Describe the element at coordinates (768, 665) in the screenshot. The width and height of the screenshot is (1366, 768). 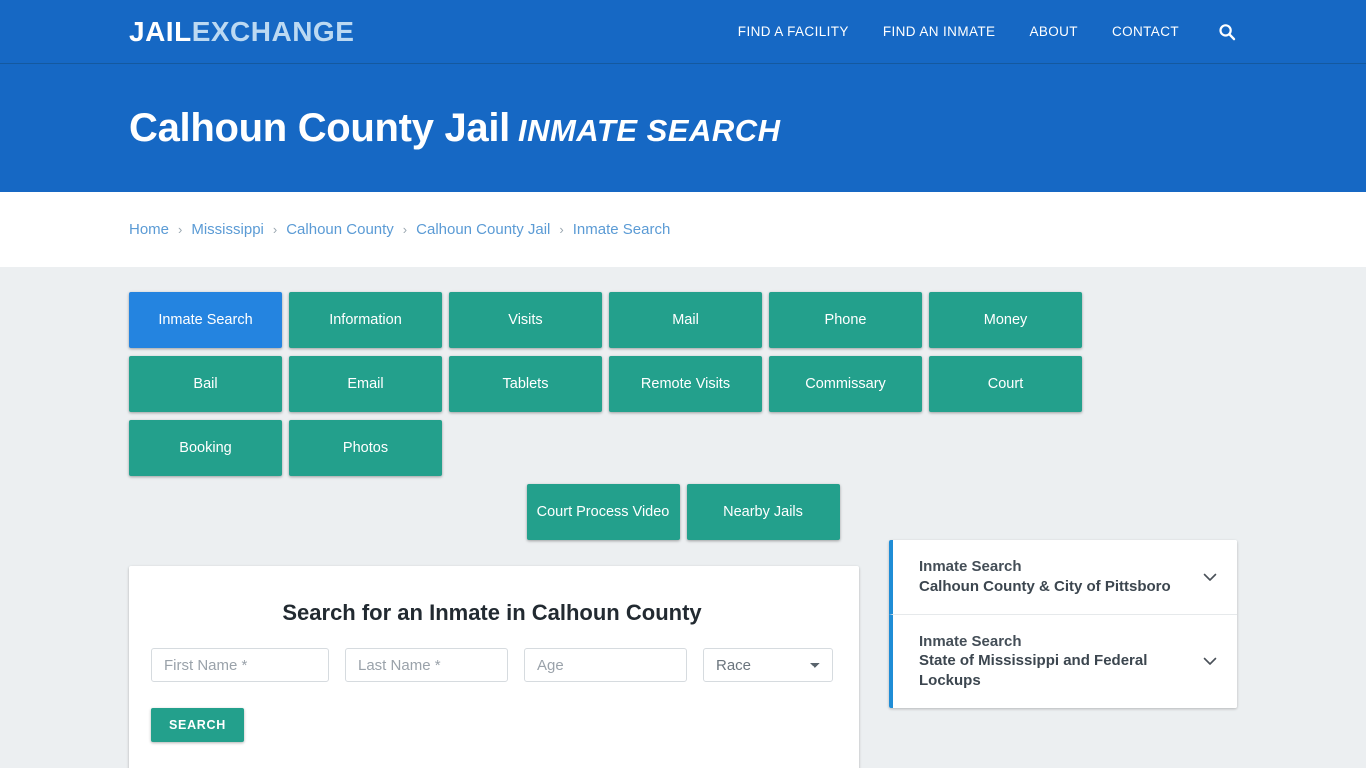
I see `race-select: Race` at that location.